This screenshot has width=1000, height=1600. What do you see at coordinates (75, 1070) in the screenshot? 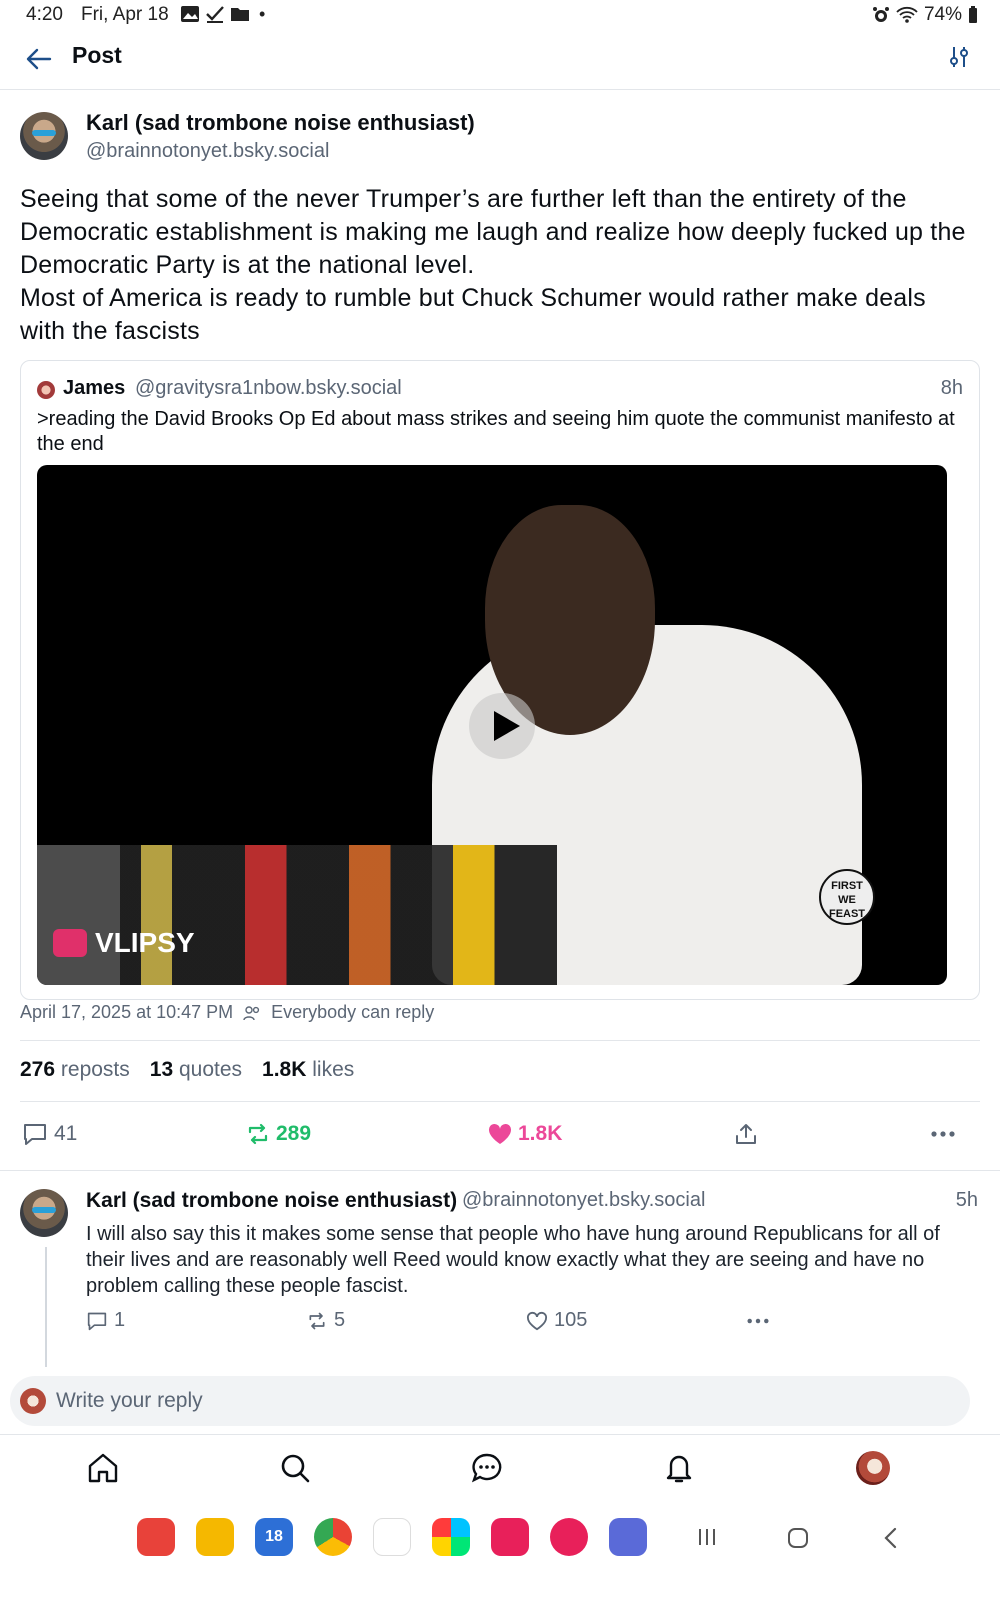
I see `reposts-count-link: 276 reposts` at bounding box center [75, 1070].